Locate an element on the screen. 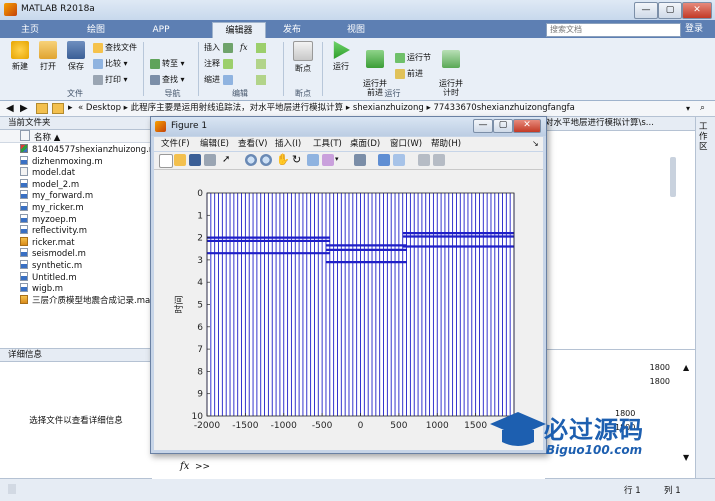  scroll-down-icon: ▼ is located at coordinates (686, 457).